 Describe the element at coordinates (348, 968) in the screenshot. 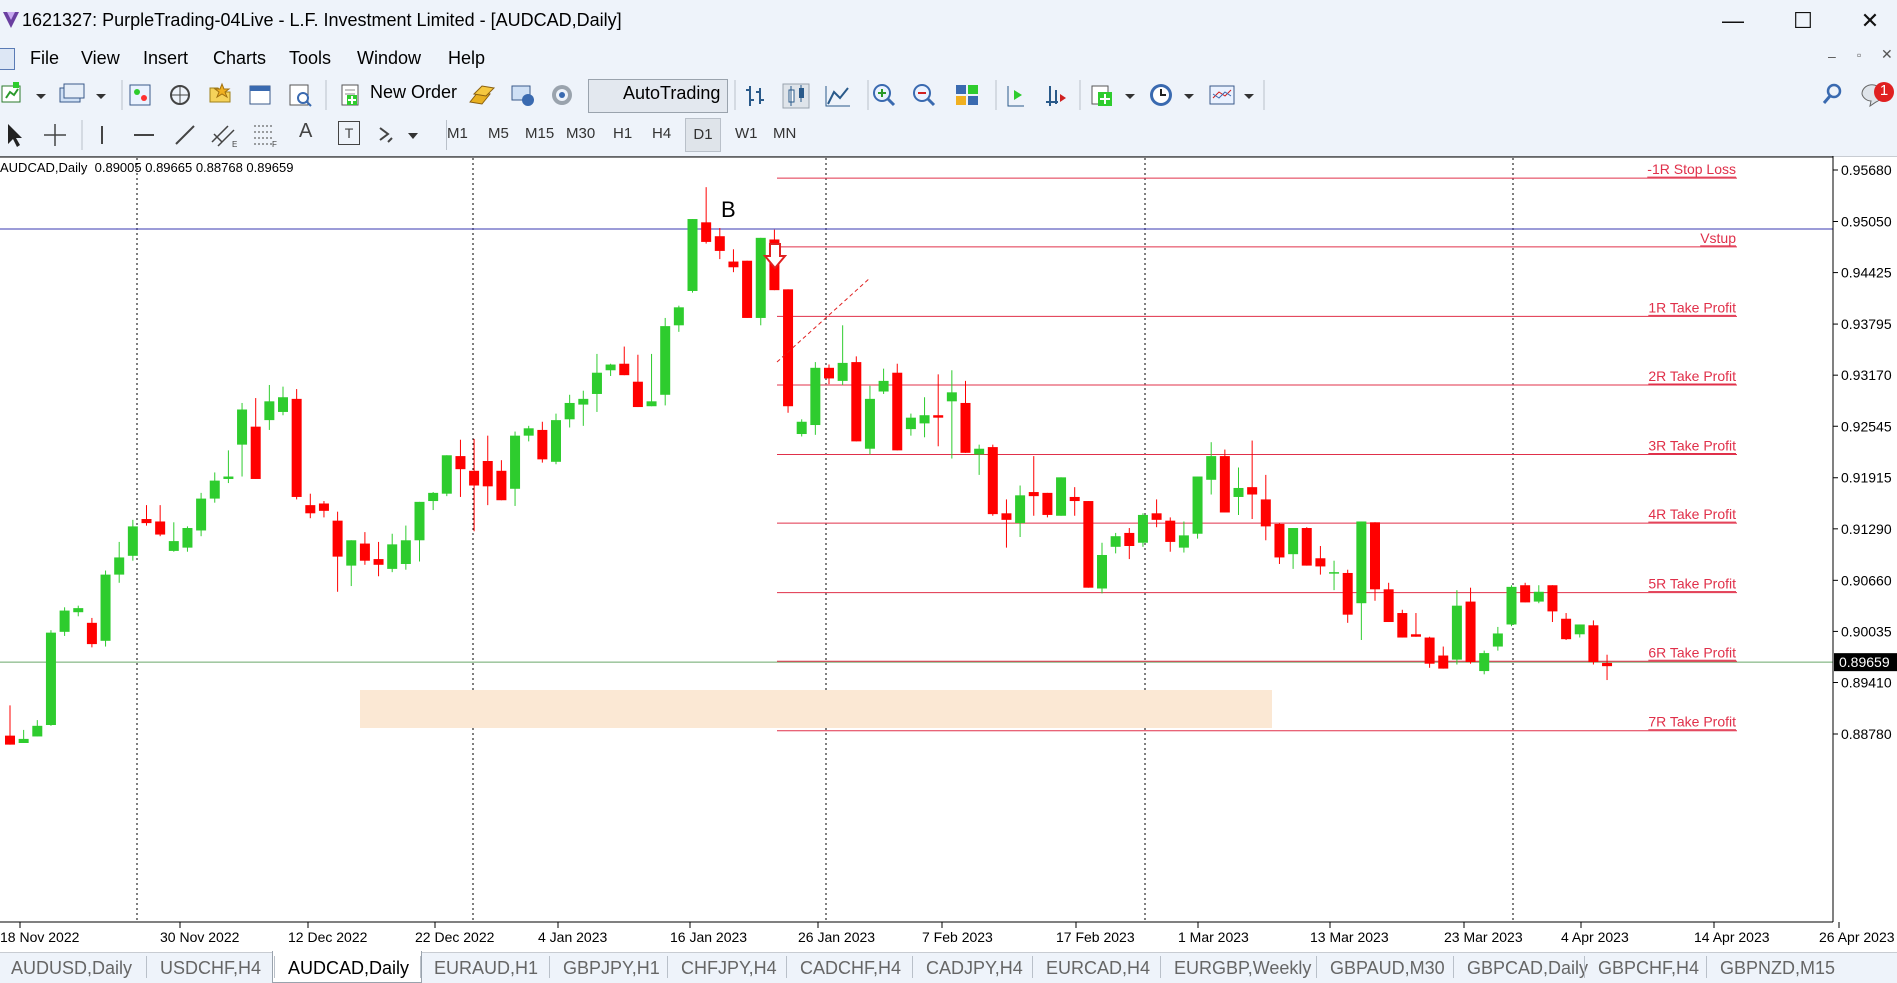

I see `chart-tab-audcad-daily: AUDCAD,Daily` at that location.